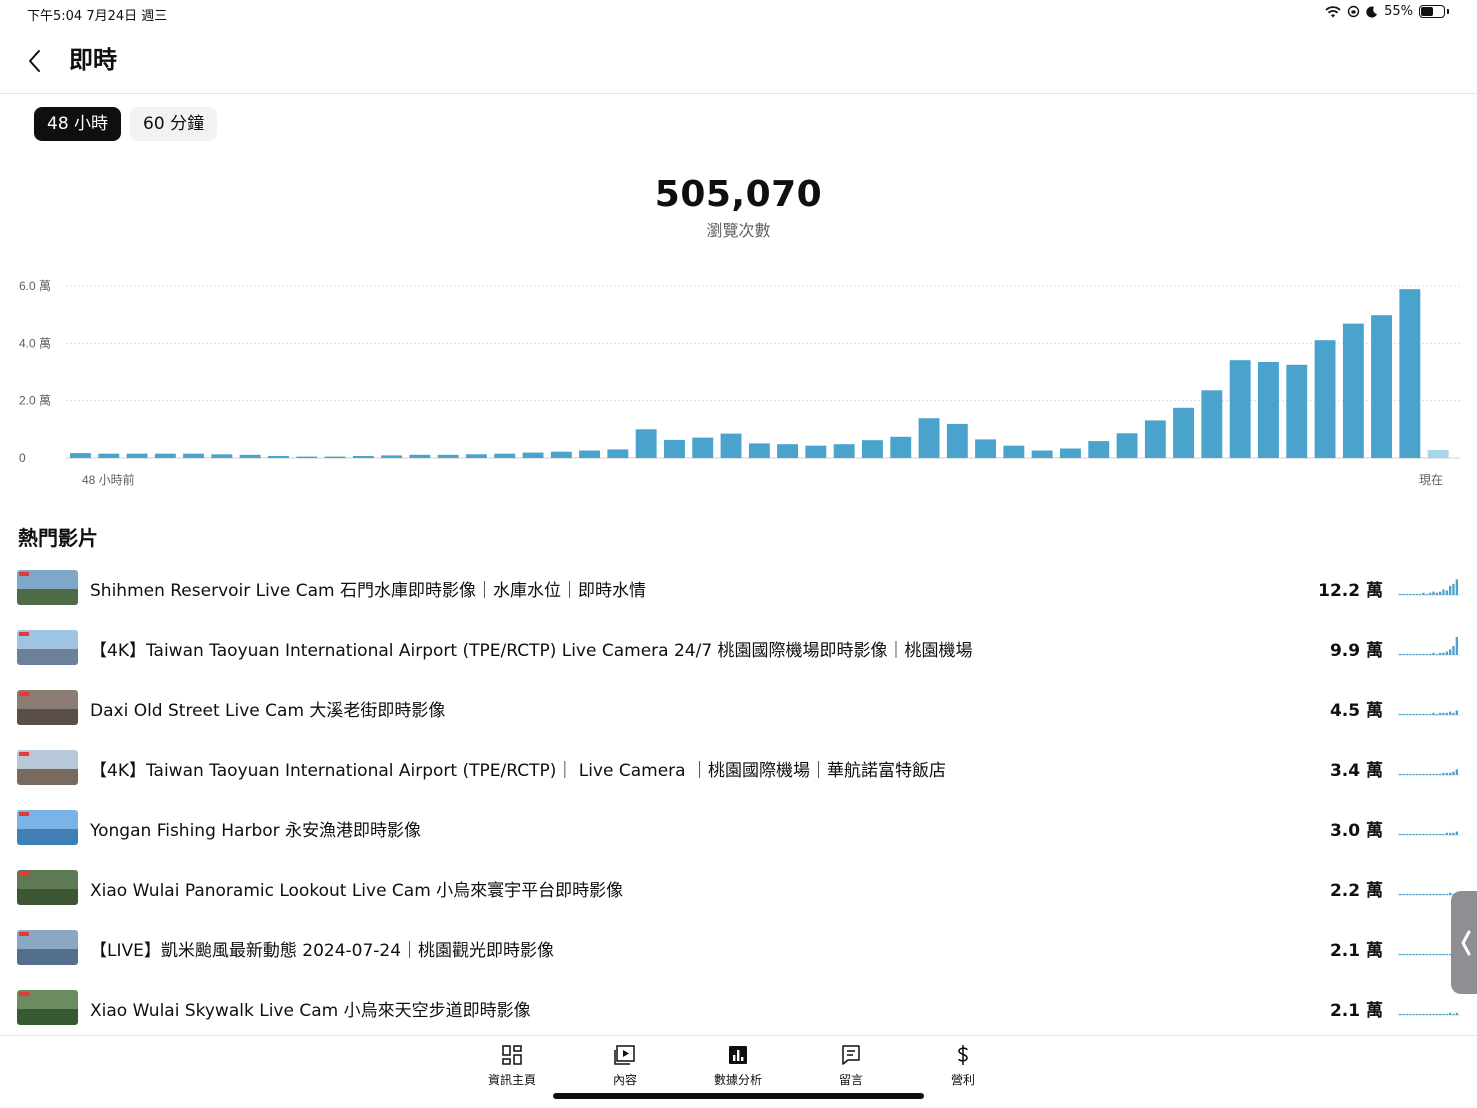  Describe the element at coordinates (1464, 942) in the screenshot. I see `side-panel-handle` at that location.